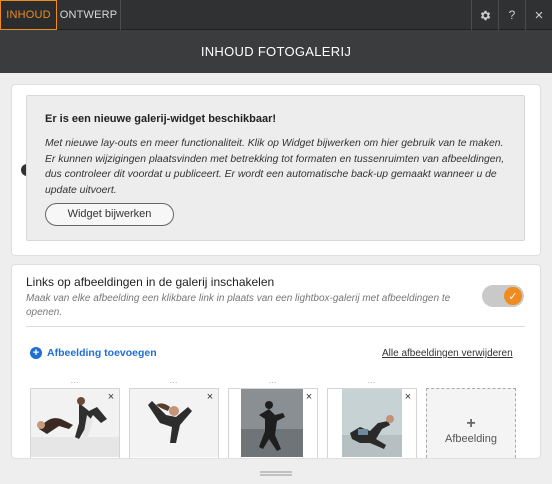  I want to click on plus-circle-icon: +, so click(36, 353).